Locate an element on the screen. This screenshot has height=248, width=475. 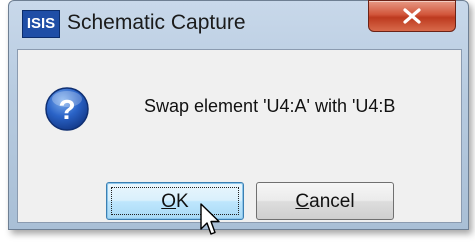
close-icon is located at coordinates (412, 16).